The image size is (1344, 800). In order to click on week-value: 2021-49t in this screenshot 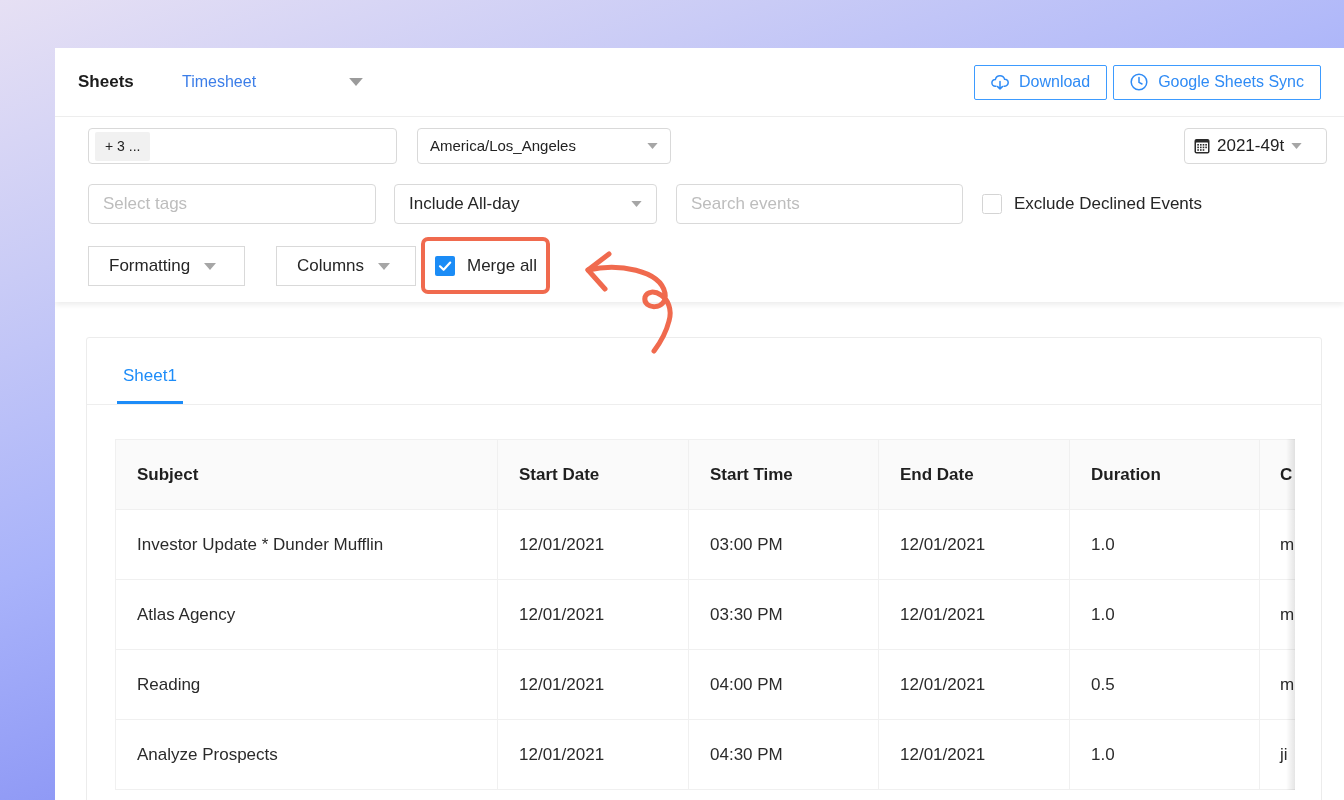, I will do `click(1251, 146)`.